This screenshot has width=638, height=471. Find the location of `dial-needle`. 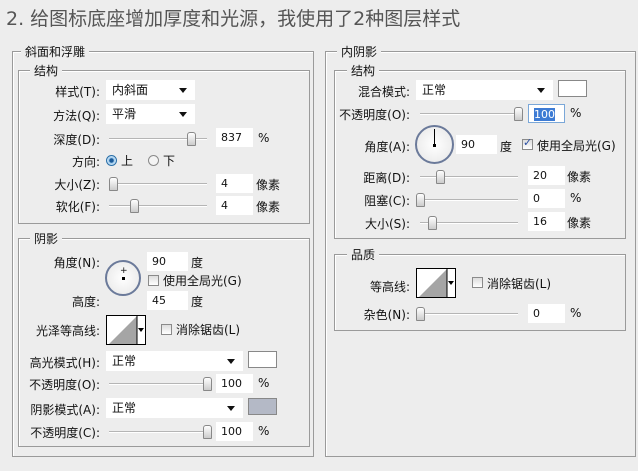

dial-needle is located at coordinates (434, 137).